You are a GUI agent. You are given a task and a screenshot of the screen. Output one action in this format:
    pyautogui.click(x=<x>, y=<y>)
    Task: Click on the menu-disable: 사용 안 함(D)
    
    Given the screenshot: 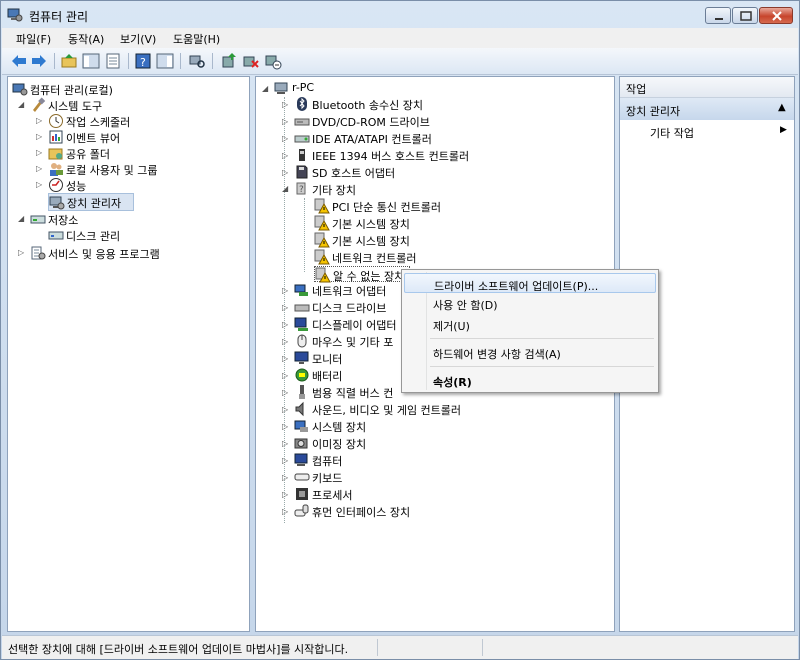 What is the action you would take?
    pyautogui.click(x=530, y=303)
    